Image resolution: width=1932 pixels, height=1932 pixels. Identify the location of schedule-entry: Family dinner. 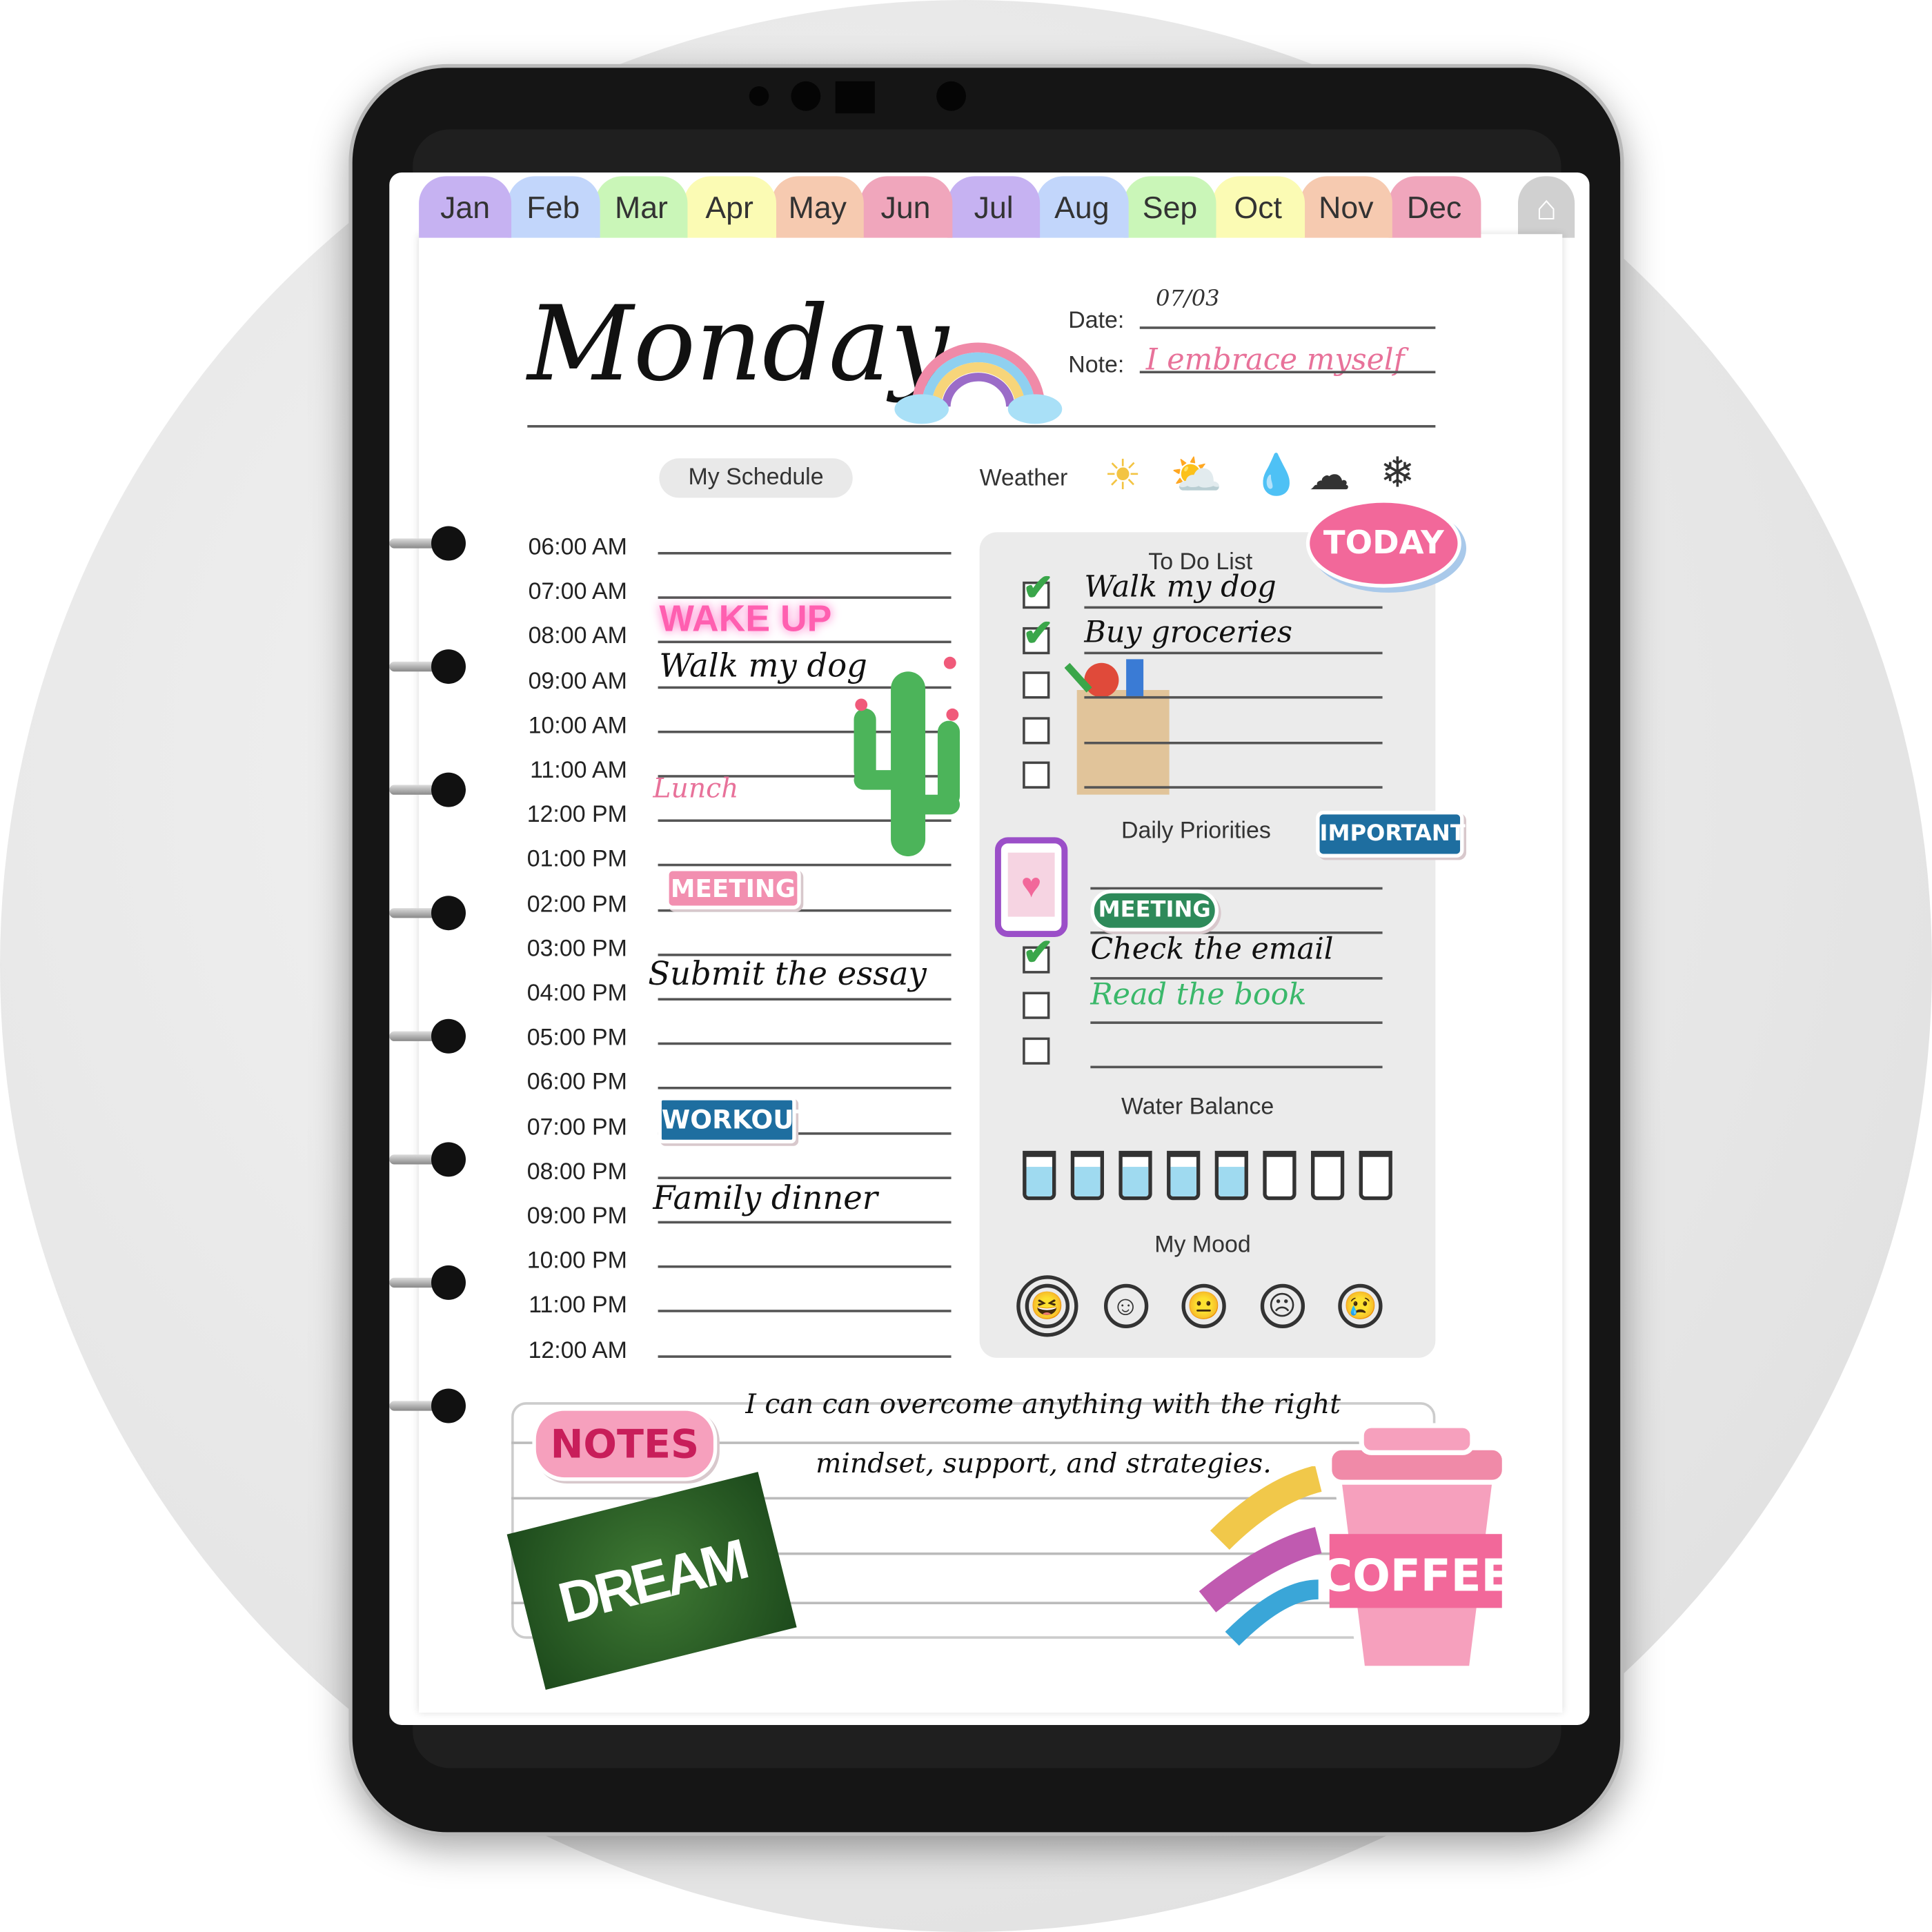
(765, 1199).